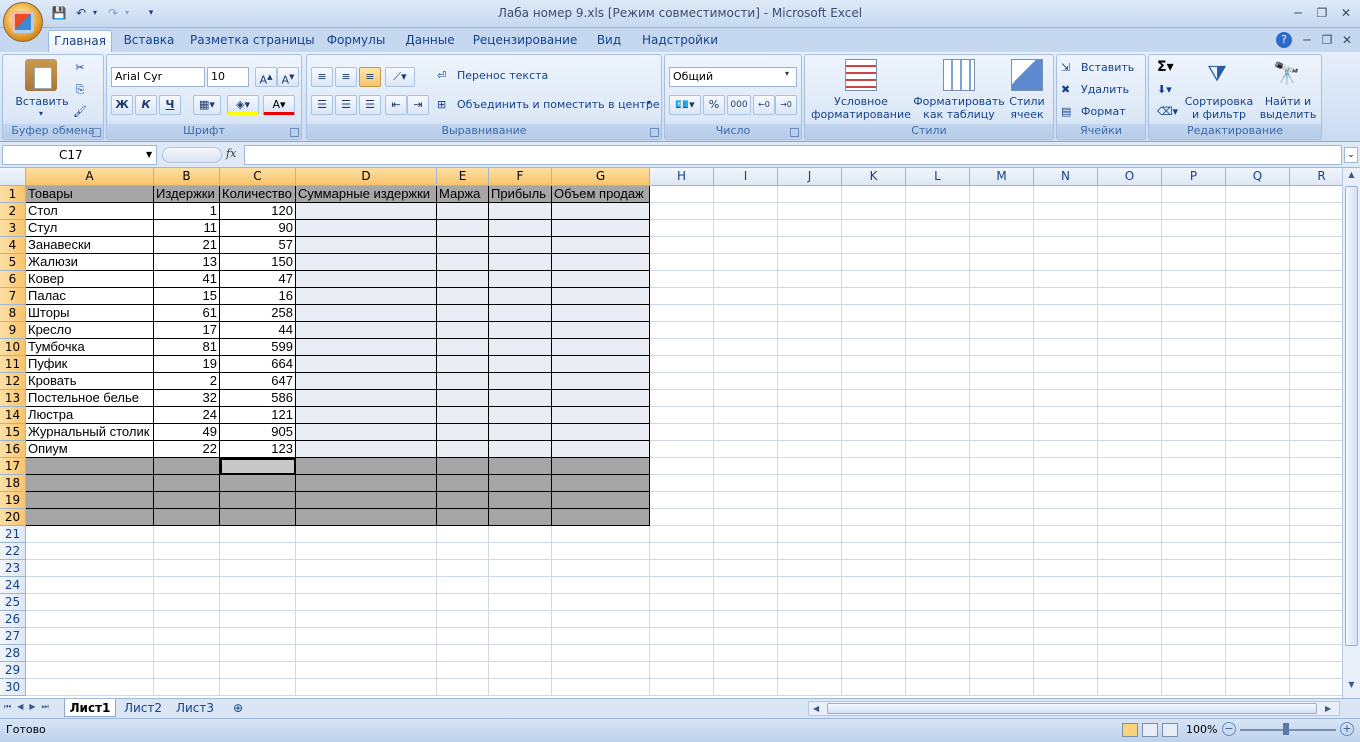  I want to click on cell-d1: Суммарные издержки, so click(366, 194).